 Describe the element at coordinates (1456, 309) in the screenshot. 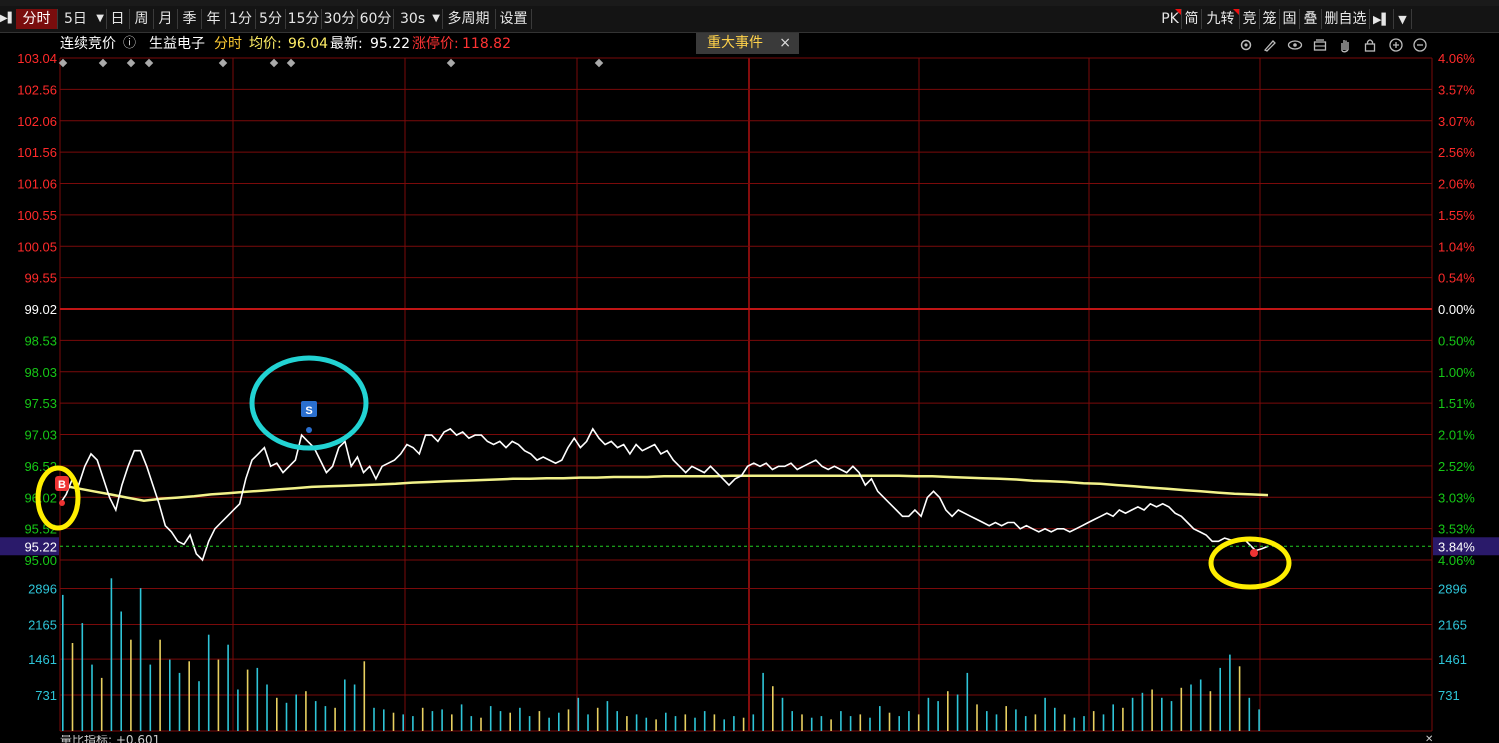

I see `pct-axis-label: 0.00%` at that location.